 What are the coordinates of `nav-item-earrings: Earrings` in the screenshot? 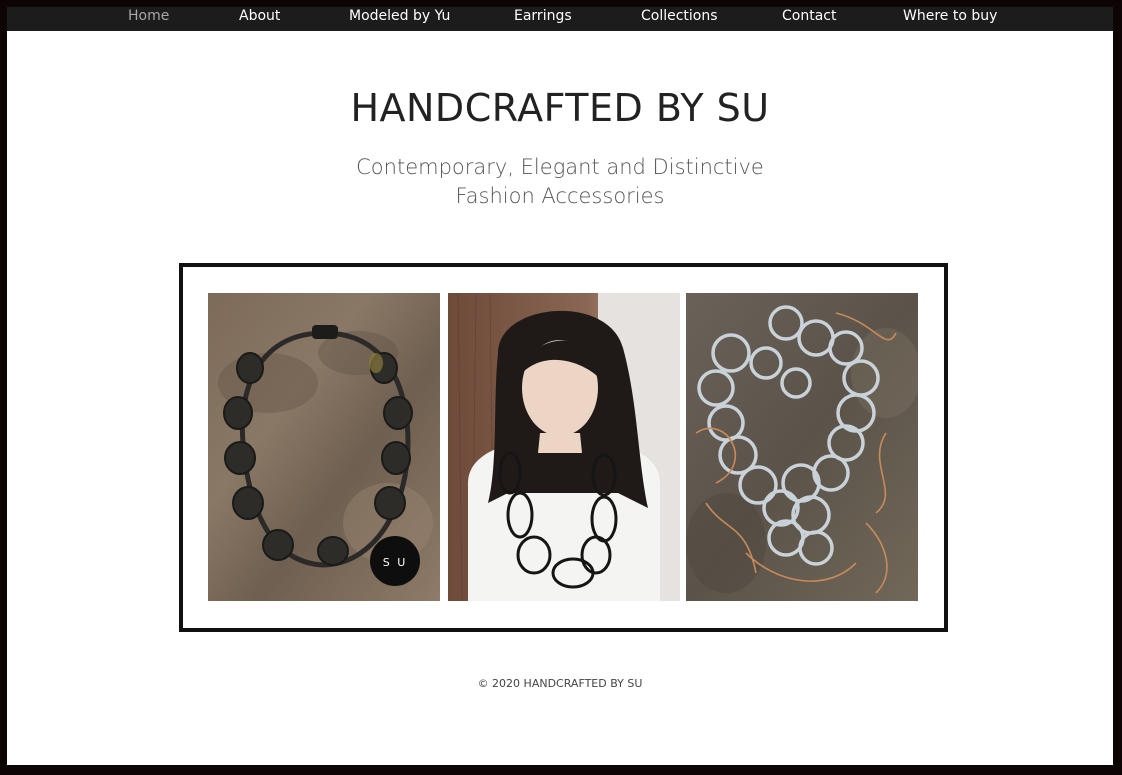 It's located at (543, 19).